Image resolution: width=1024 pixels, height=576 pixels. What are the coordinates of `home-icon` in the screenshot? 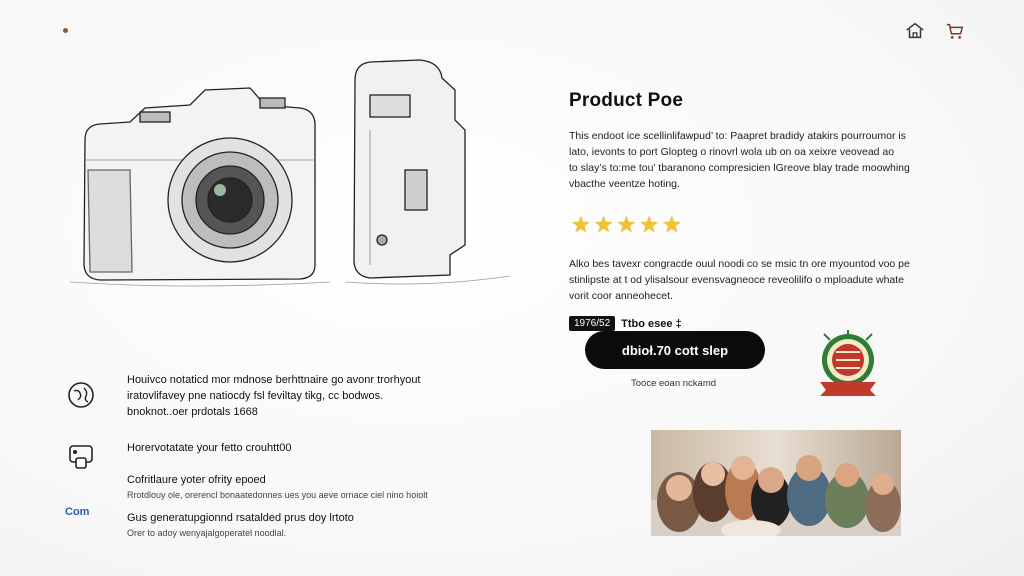 It's located at (915, 31).